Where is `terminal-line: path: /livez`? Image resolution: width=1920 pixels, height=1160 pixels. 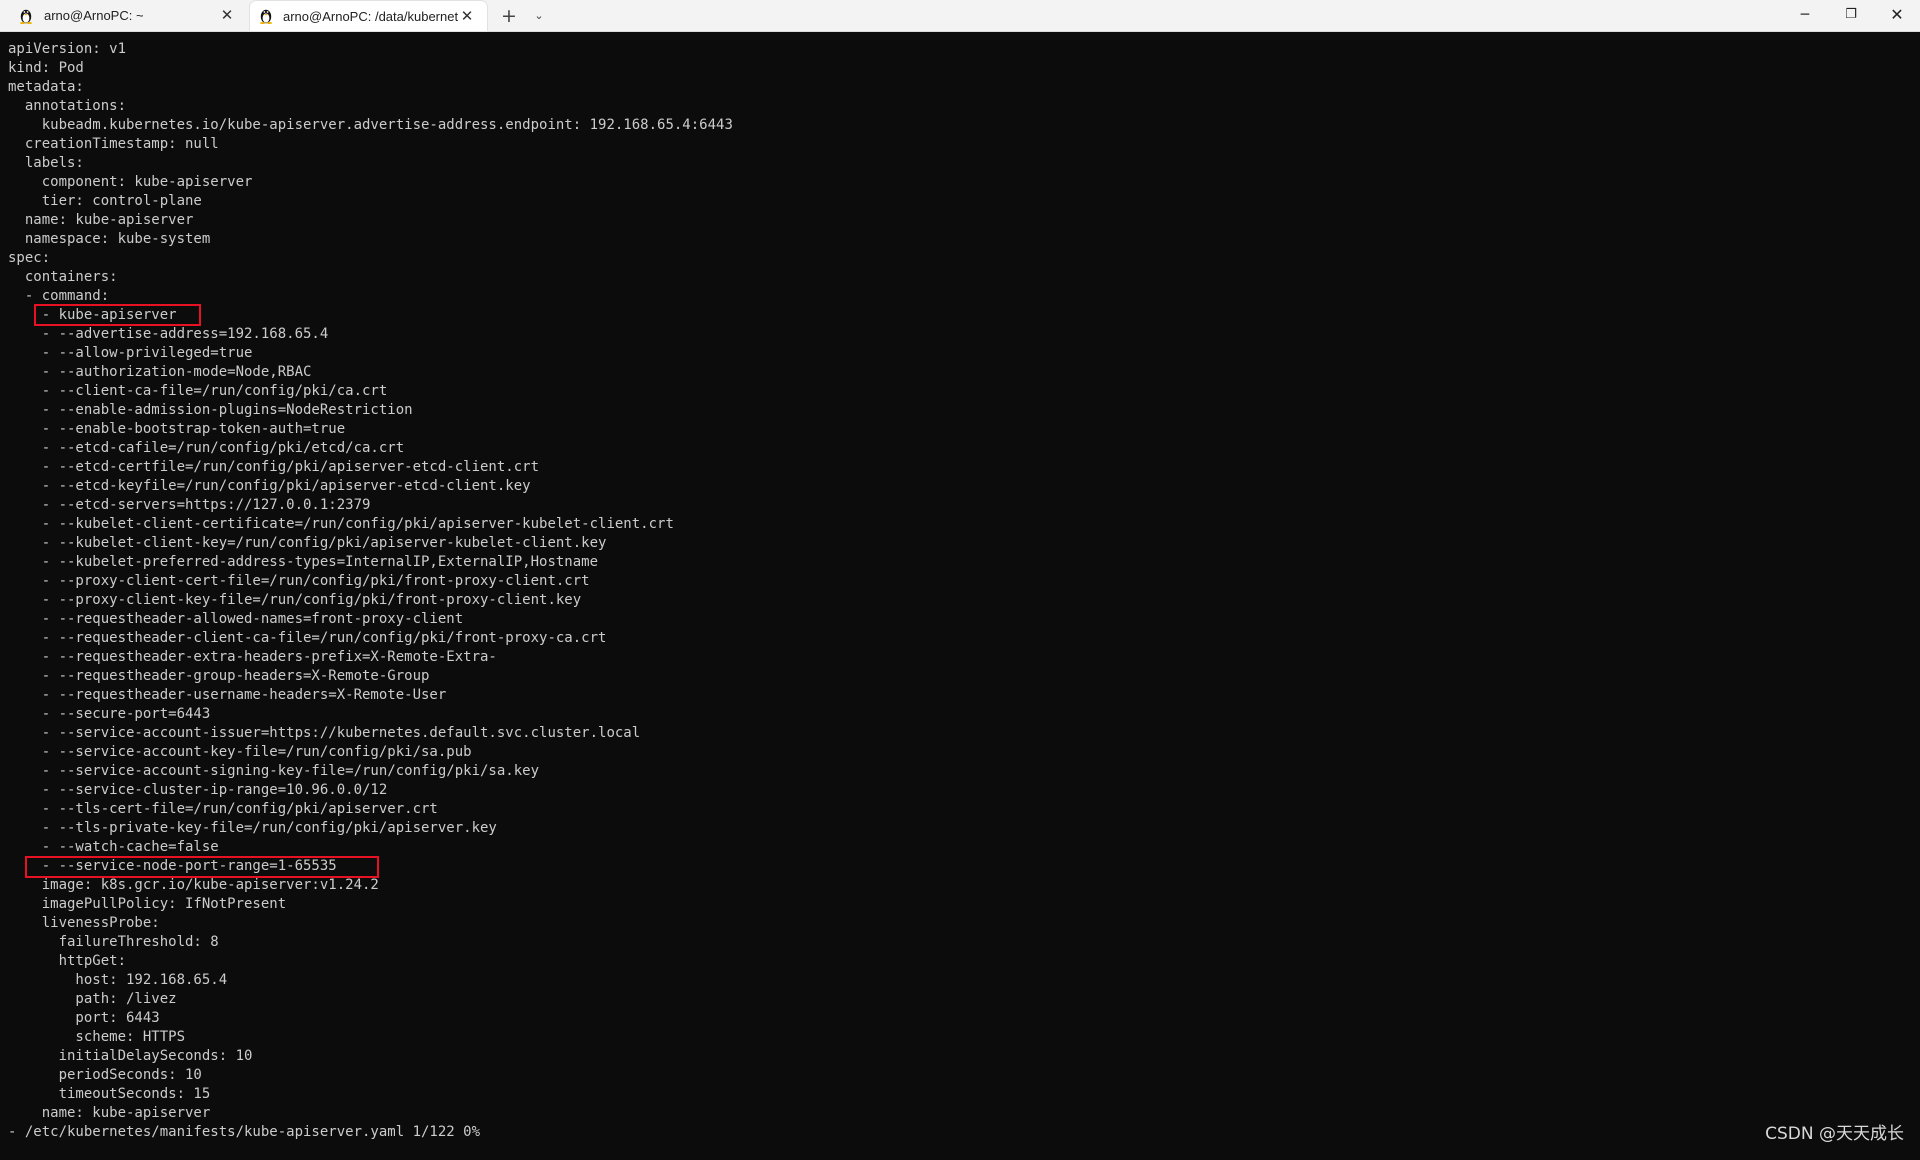
terminal-line: path: /livez is located at coordinates (92, 999).